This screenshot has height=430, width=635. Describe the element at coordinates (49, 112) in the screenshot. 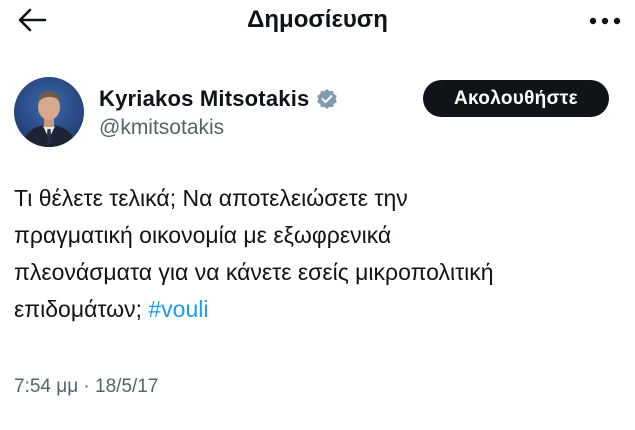

I see `avatar` at that location.